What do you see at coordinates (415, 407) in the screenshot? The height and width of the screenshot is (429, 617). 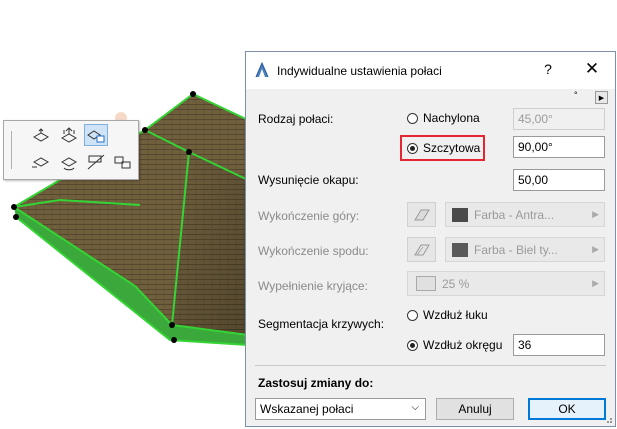 I see `chevron-down-icon: ⌵` at bounding box center [415, 407].